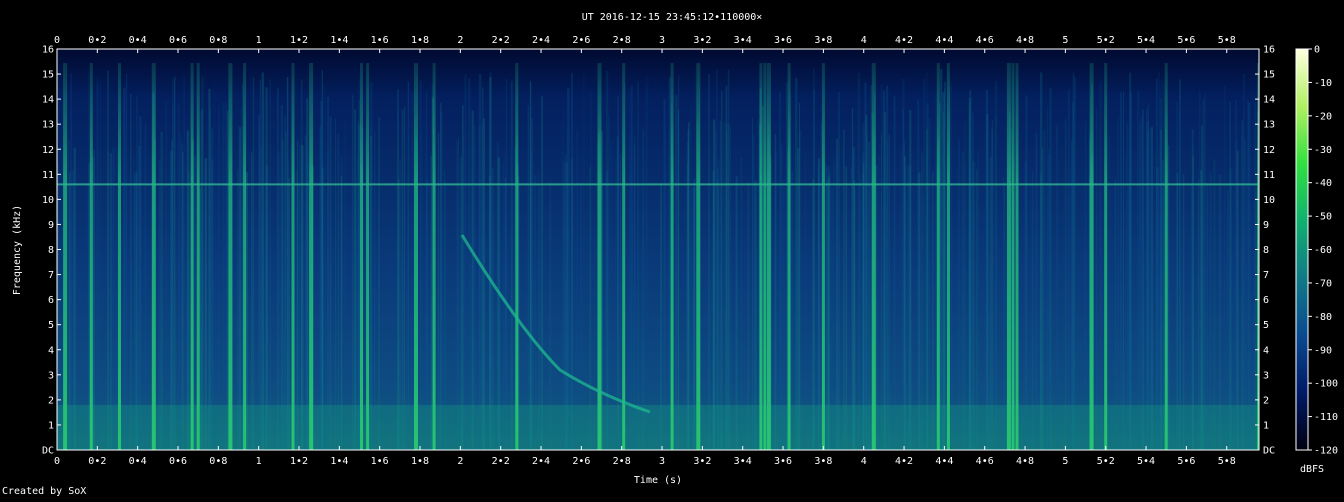  I want to click on x-tick-label: 5•2, so click(1106, 461).